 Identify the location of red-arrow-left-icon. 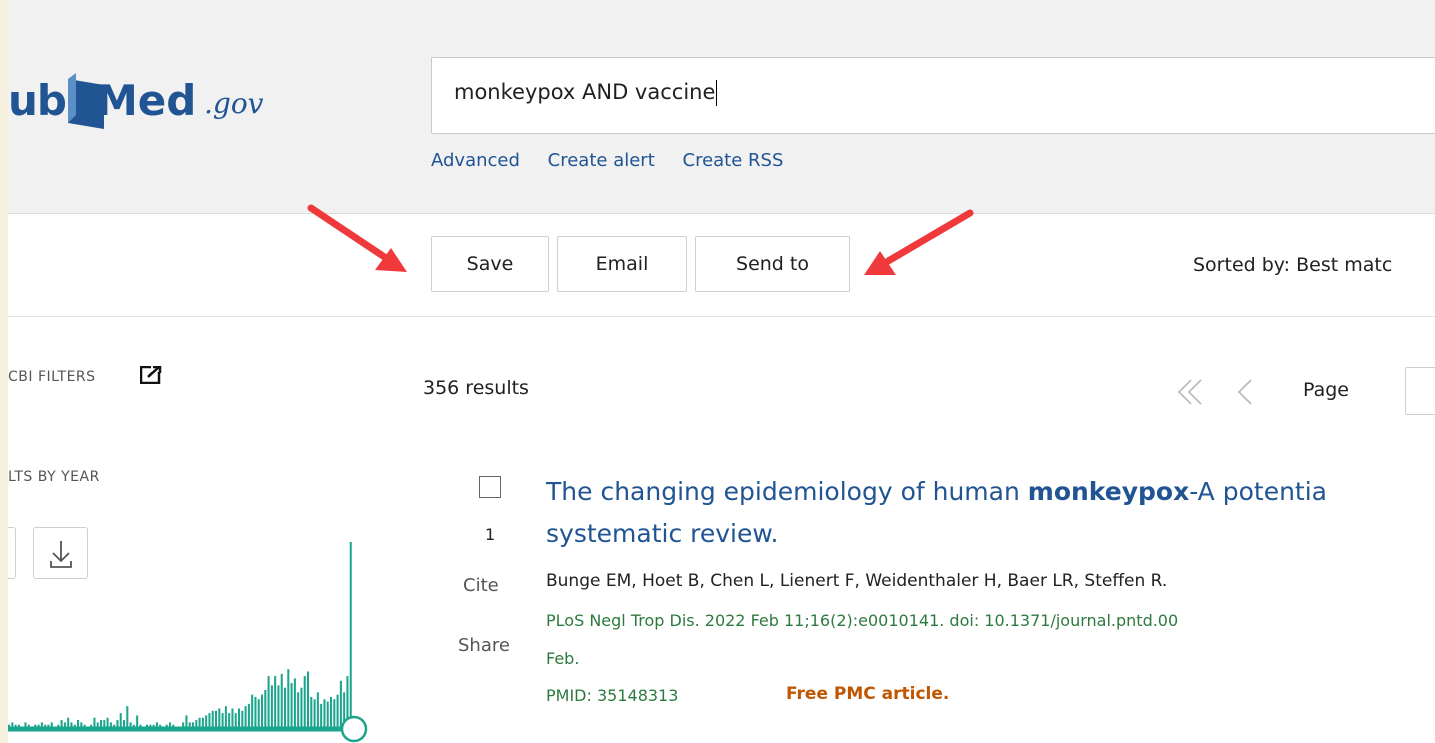
(357, 238).